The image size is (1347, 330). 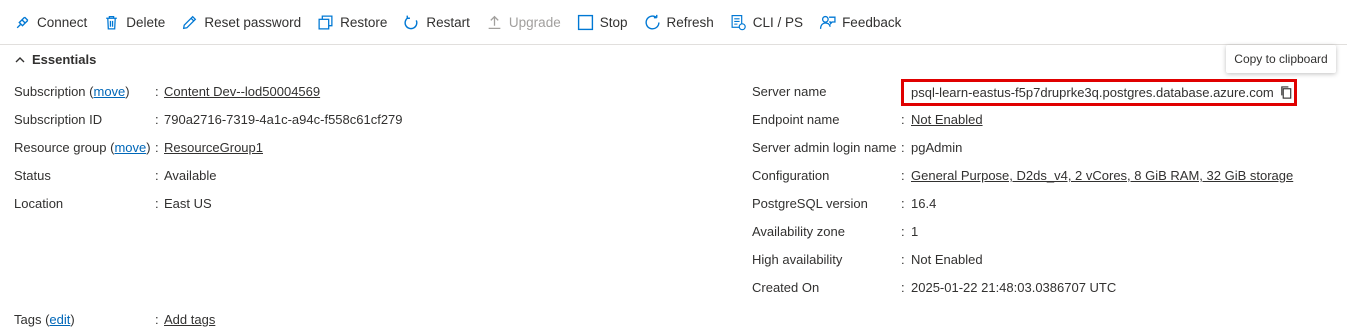 I want to click on server-name-label: Server name, so click(x=789, y=91).